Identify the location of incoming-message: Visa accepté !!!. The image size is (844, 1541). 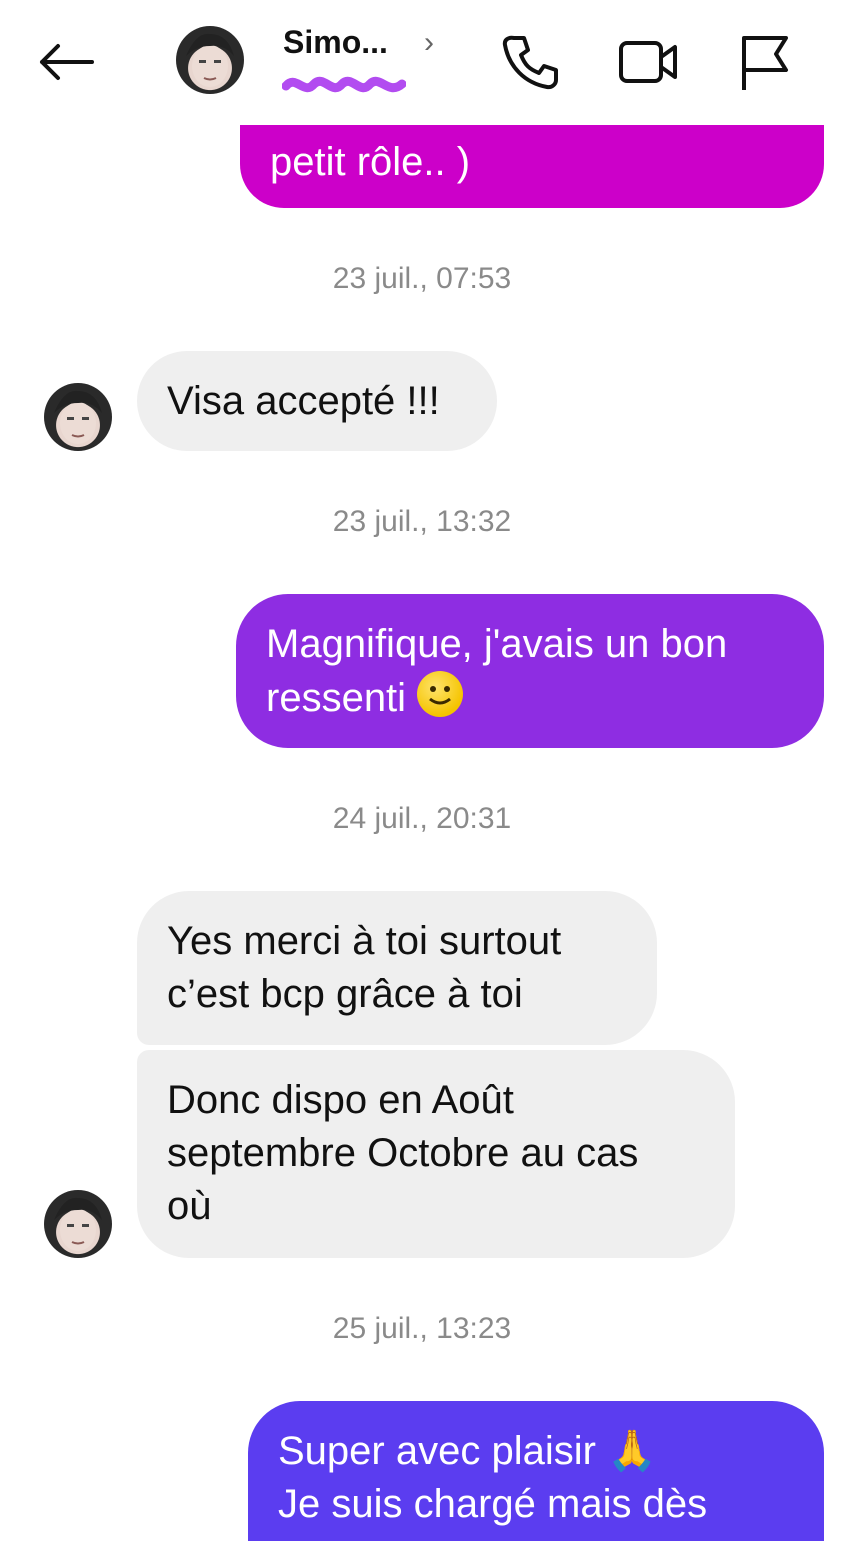
(317, 401).